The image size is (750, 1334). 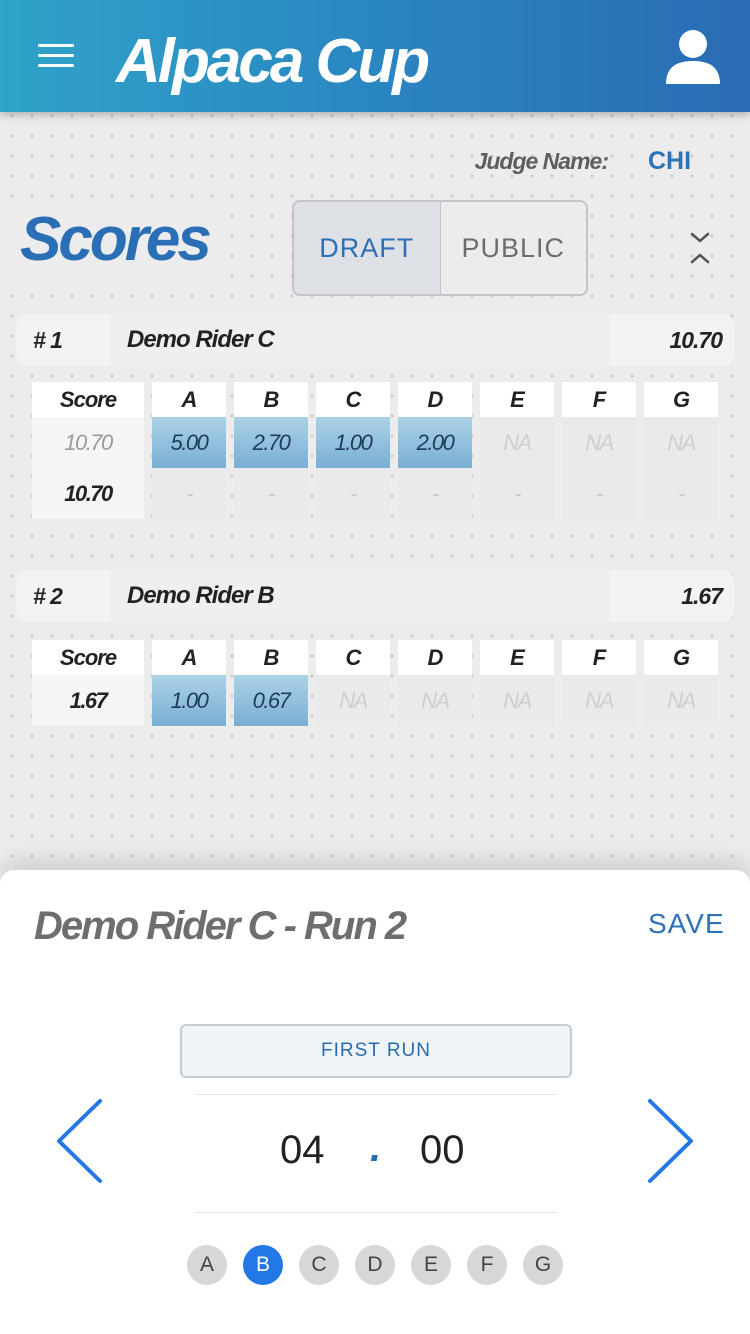 I want to click on time-minutes: 04, so click(x=302, y=1150).